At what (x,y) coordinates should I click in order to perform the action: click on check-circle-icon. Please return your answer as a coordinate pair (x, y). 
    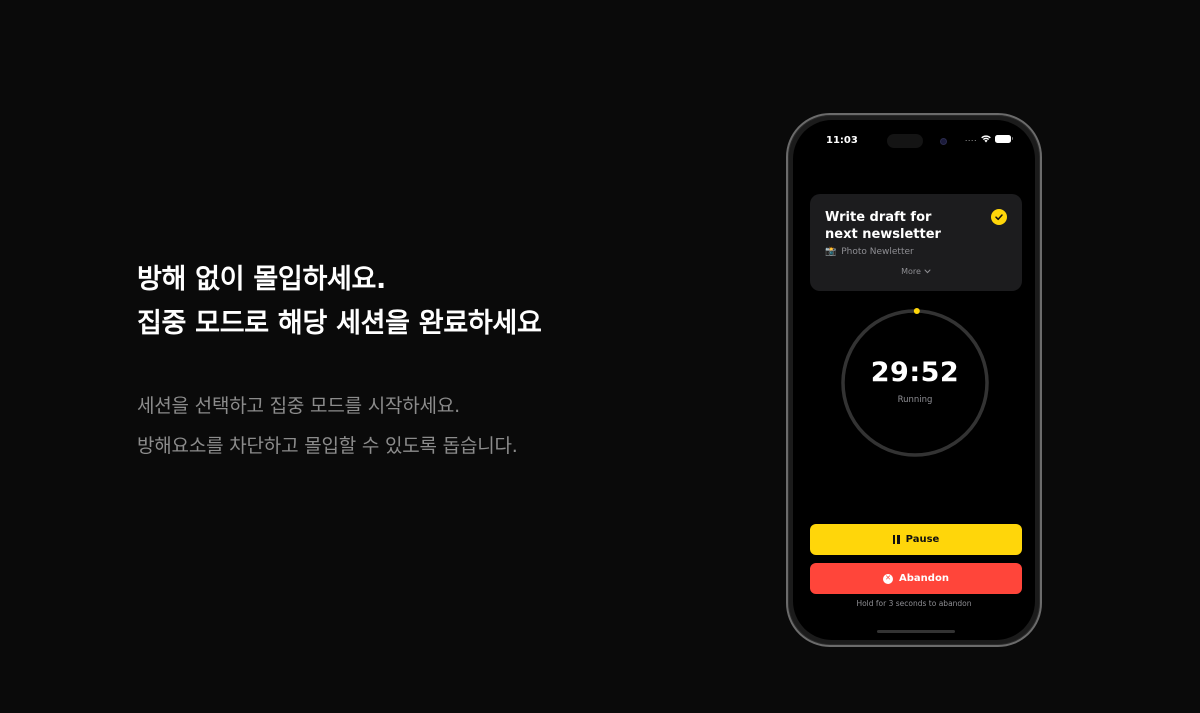
    Looking at the image, I should click on (999, 217).